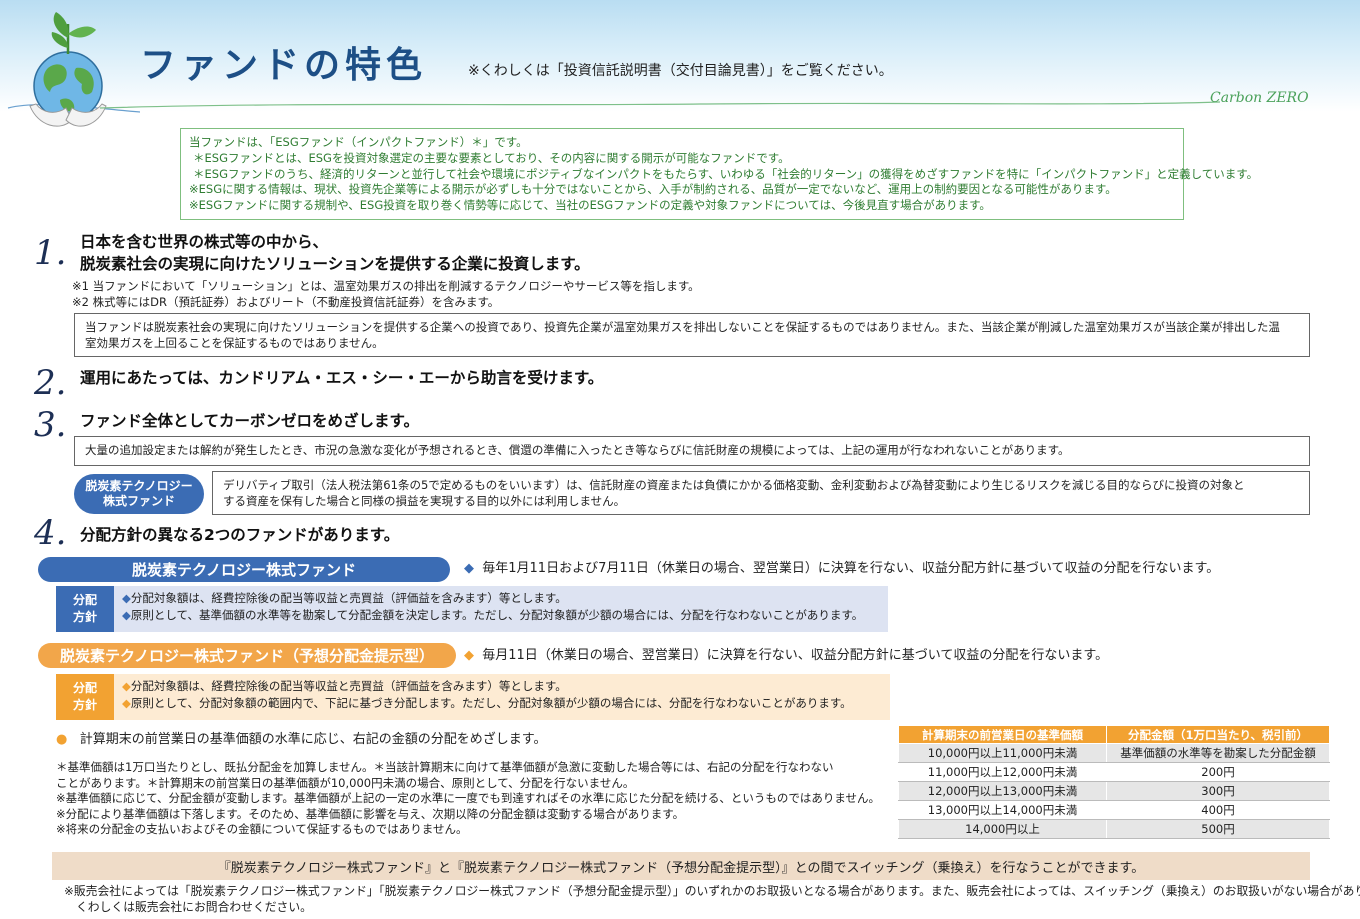 The height and width of the screenshot is (919, 1360). I want to click on table-row: 10,000円以上11,000円未満 基準価額の水準等を勘案した分配金額, so click(1114, 753).